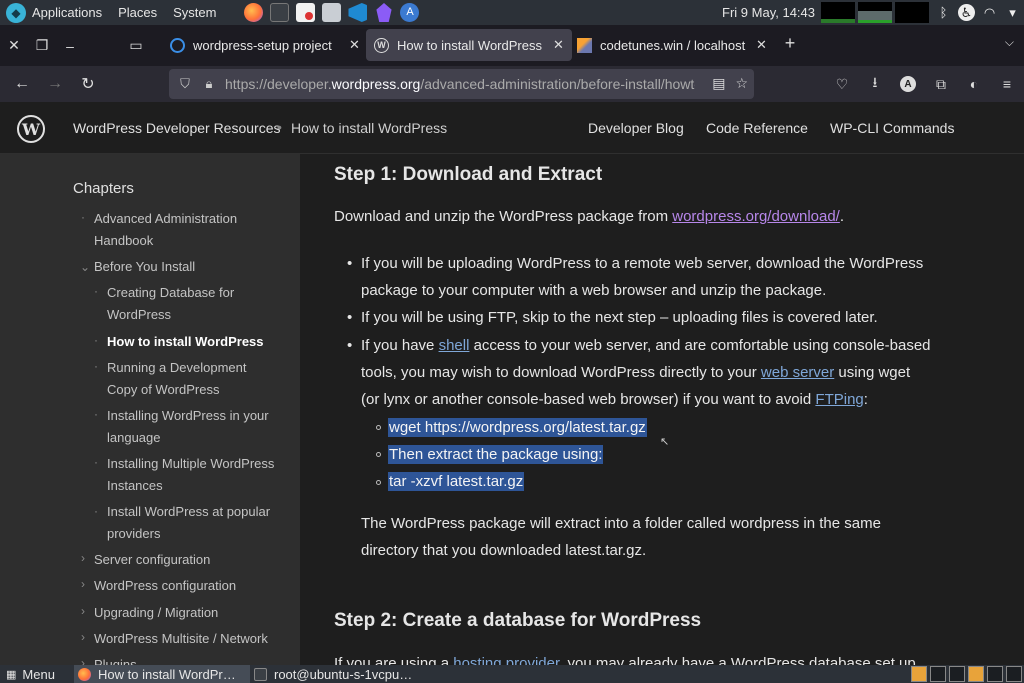 This screenshot has width=1024, height=683. Describe the element at coordinates (1007, 84) in the screenshot. I see `hamburger-menu-icon: ≡` at that location.